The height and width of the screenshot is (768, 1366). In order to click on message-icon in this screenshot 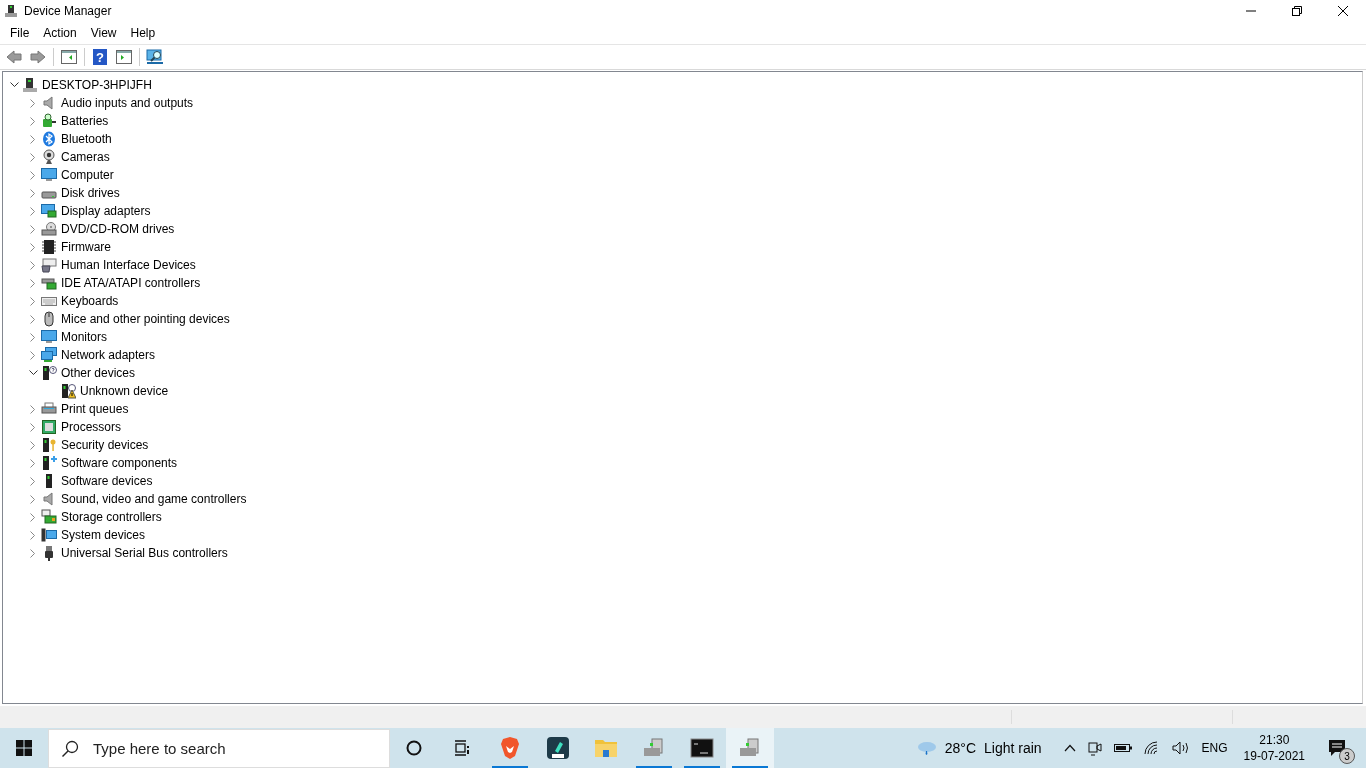, I will do `click(1337, 748)`.